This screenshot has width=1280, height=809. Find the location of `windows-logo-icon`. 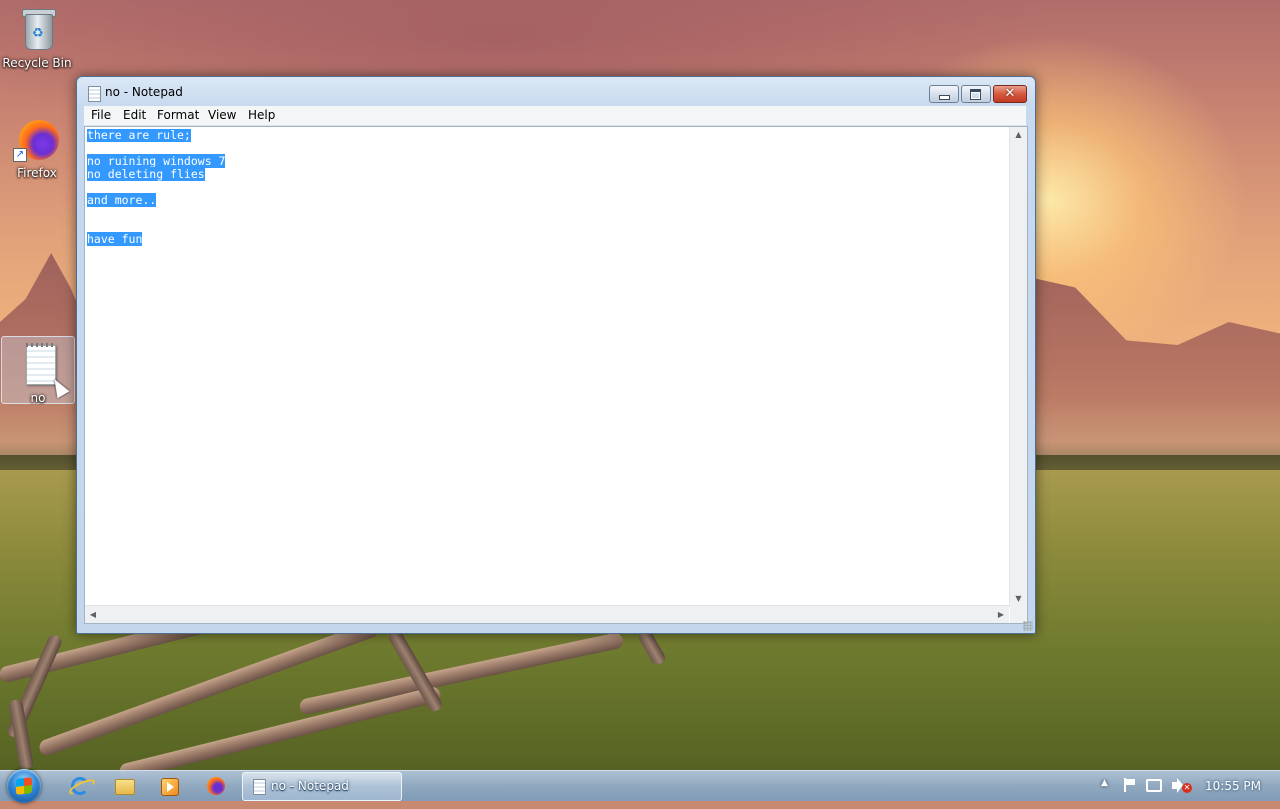

windows-logo-icon is located at coordinates (24, 786).